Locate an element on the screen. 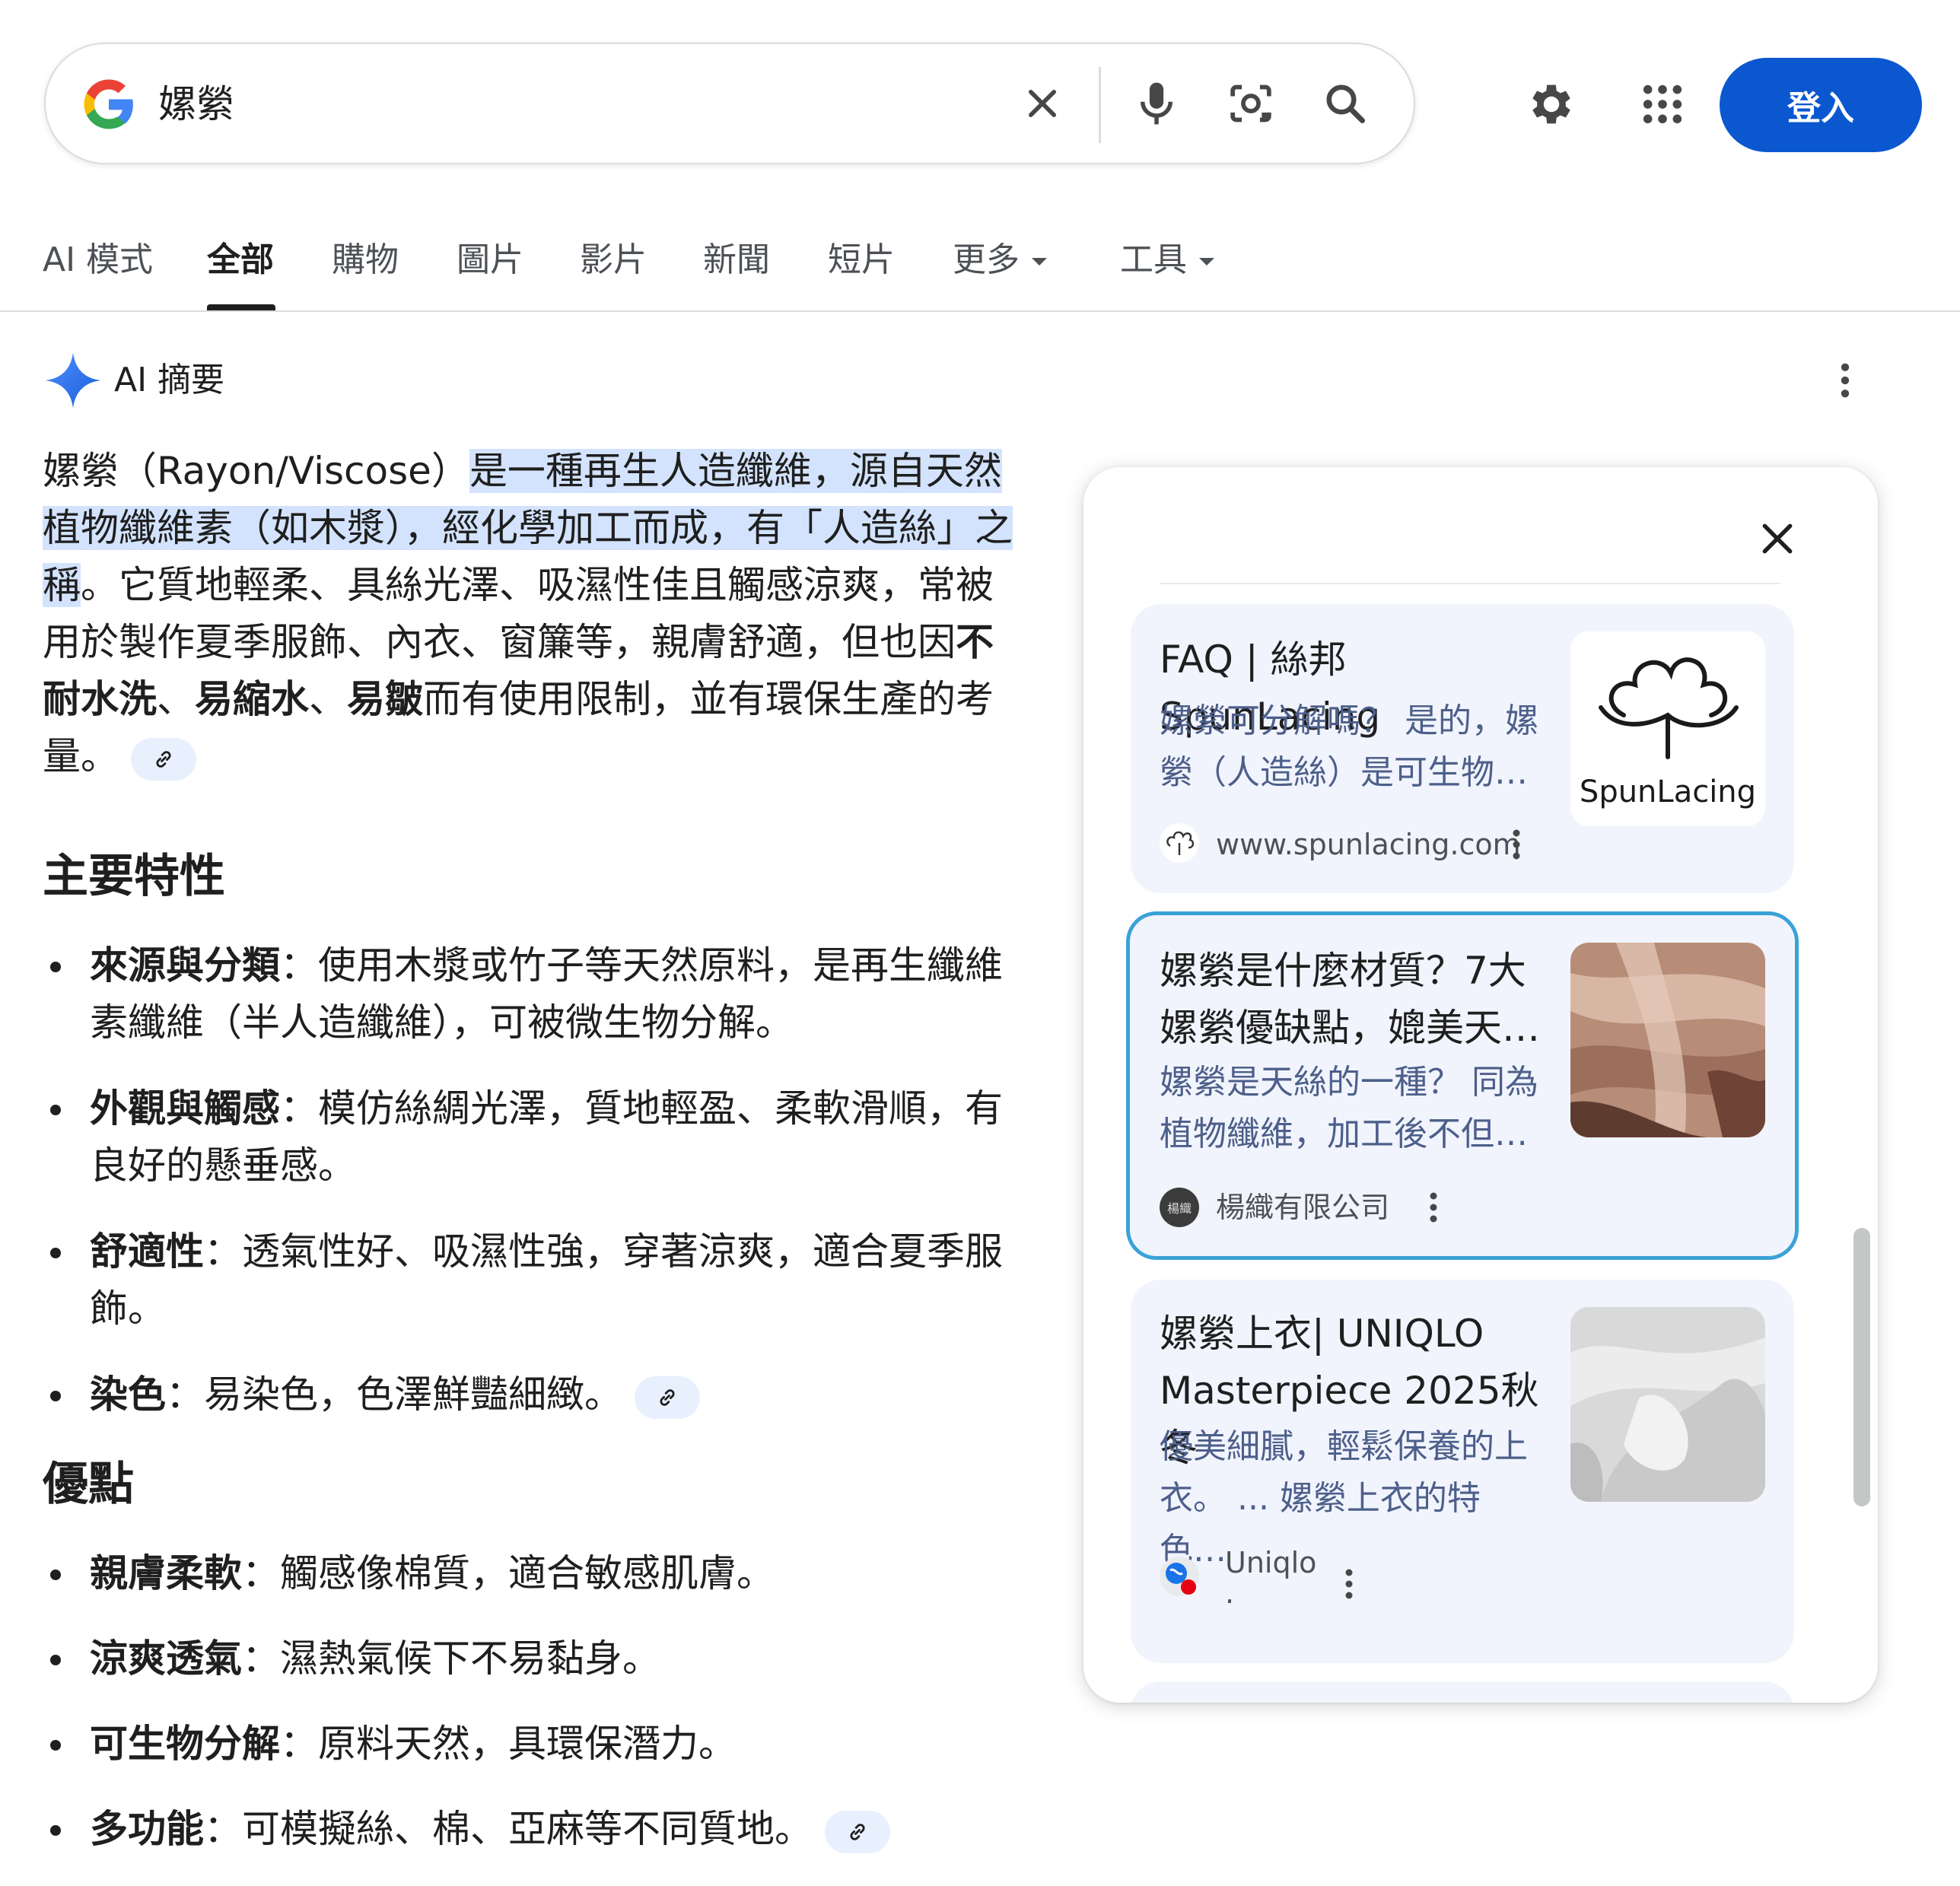  panel-scrollbar is located at coordinates (1861, 1367).